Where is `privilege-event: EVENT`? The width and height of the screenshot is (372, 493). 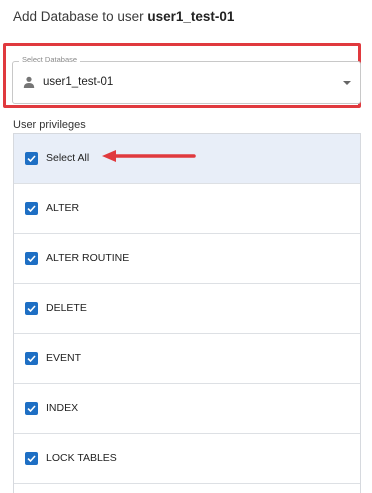 privilege-event: EVENT is located at coordinates (187, 359).